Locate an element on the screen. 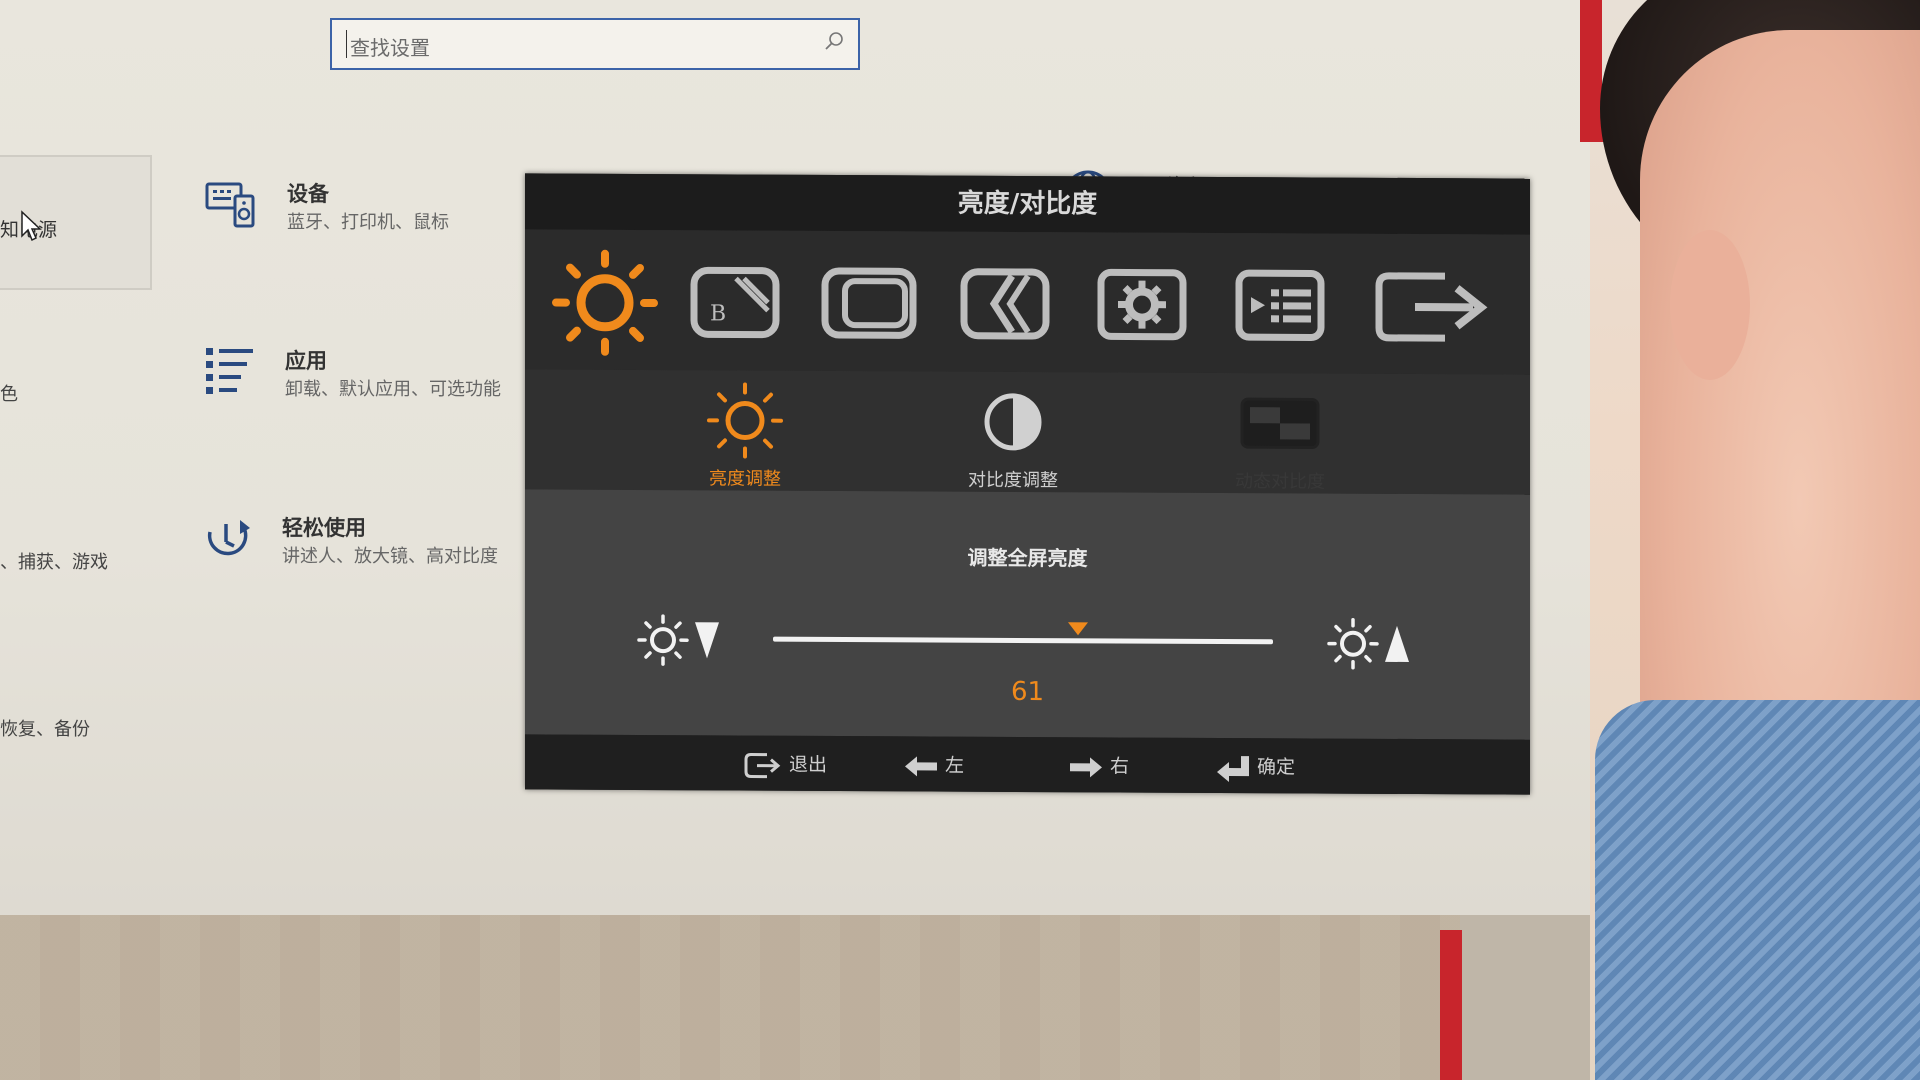 The image size is (1920, 1080). sub-item-brightness-adjust: 亮度调整 is located at coordinates (745, 430).